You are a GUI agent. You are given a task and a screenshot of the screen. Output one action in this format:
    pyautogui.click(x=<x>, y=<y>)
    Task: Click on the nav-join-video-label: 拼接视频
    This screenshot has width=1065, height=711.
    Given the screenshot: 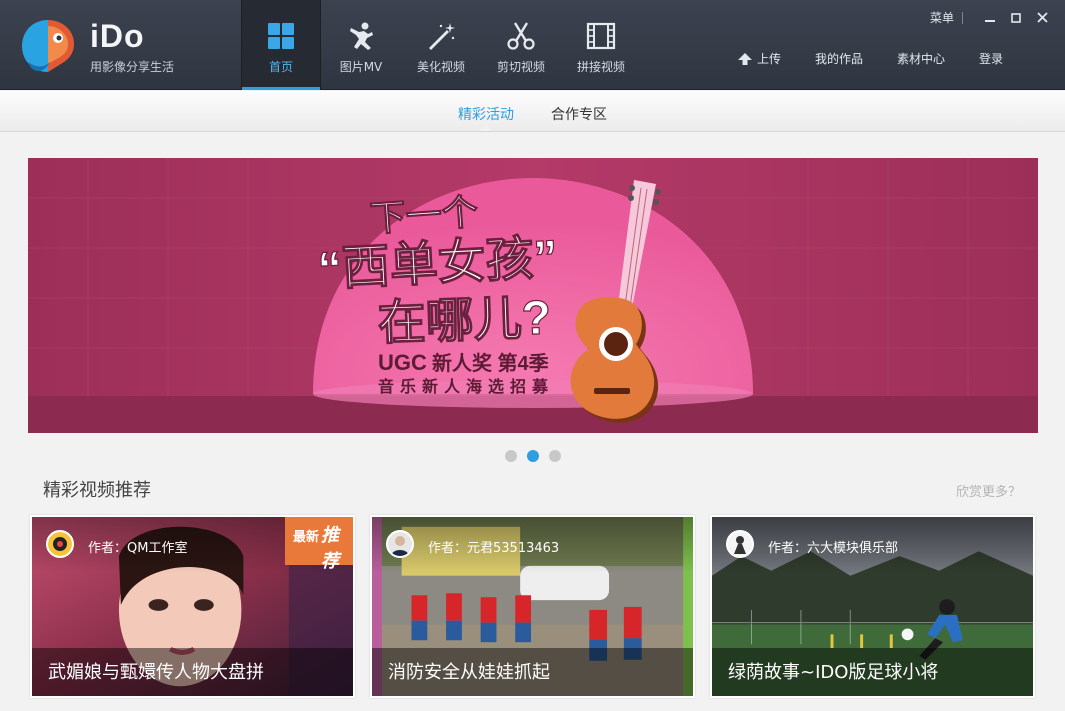 What is the action you would take?
    pyautogui.click(x=600, y=67)
    